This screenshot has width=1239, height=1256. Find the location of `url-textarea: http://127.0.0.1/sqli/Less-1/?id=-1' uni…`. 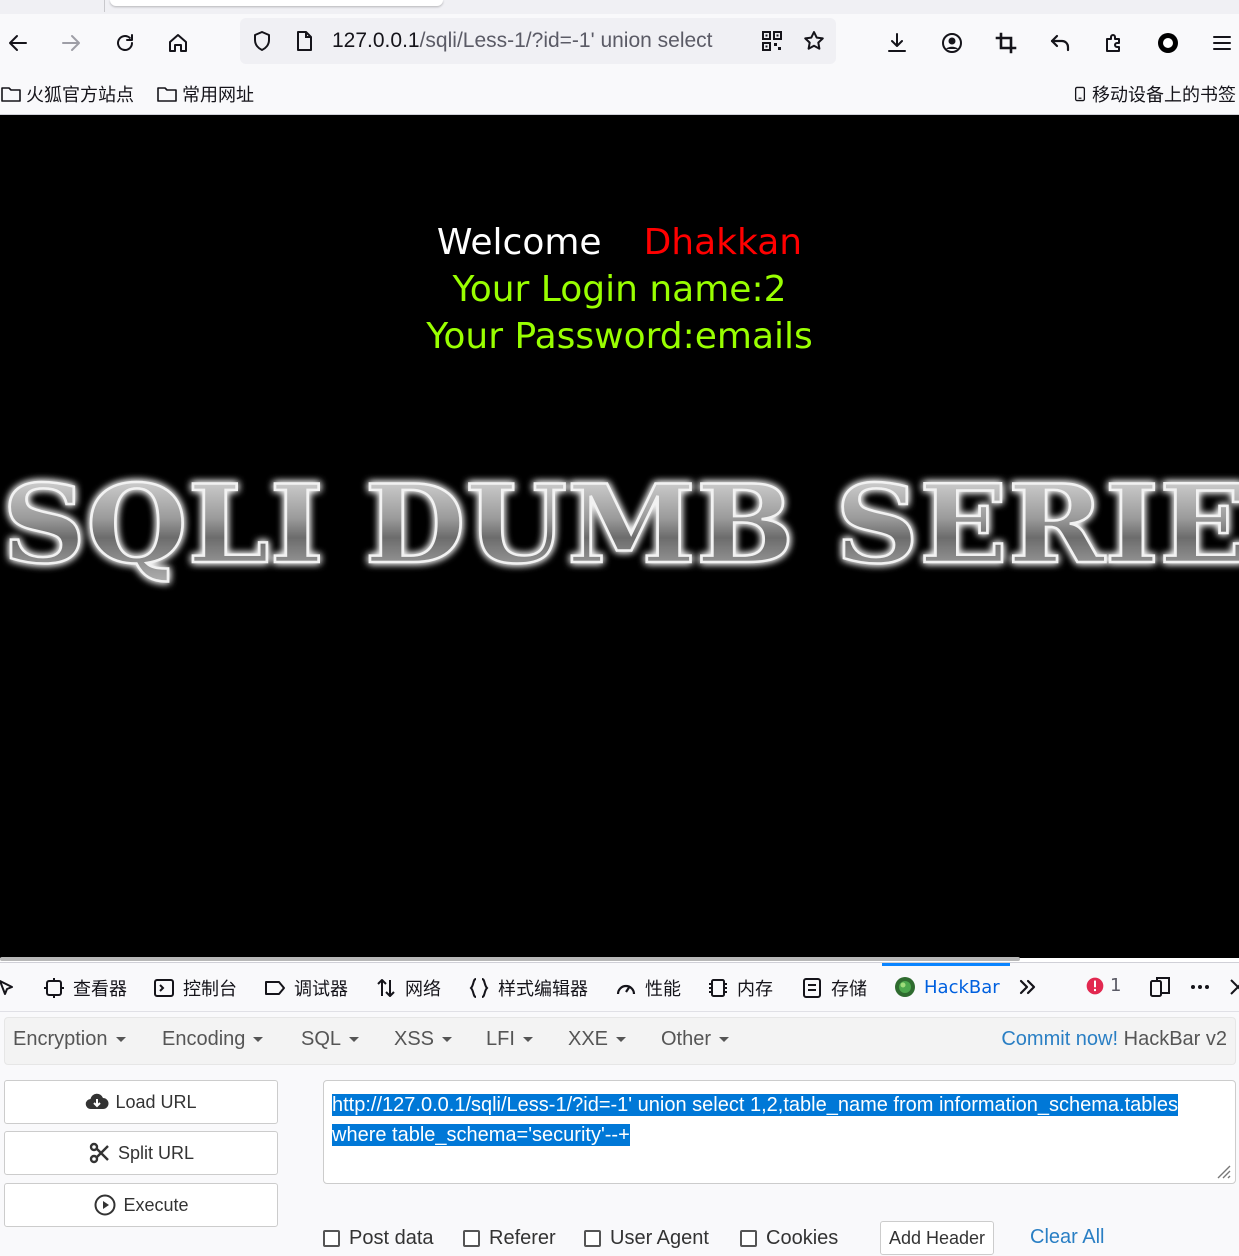

url-textarea: http://127.0.0.1/sqli/Less-1/?id=-1' uni… is located at coordinates (779, 1132).